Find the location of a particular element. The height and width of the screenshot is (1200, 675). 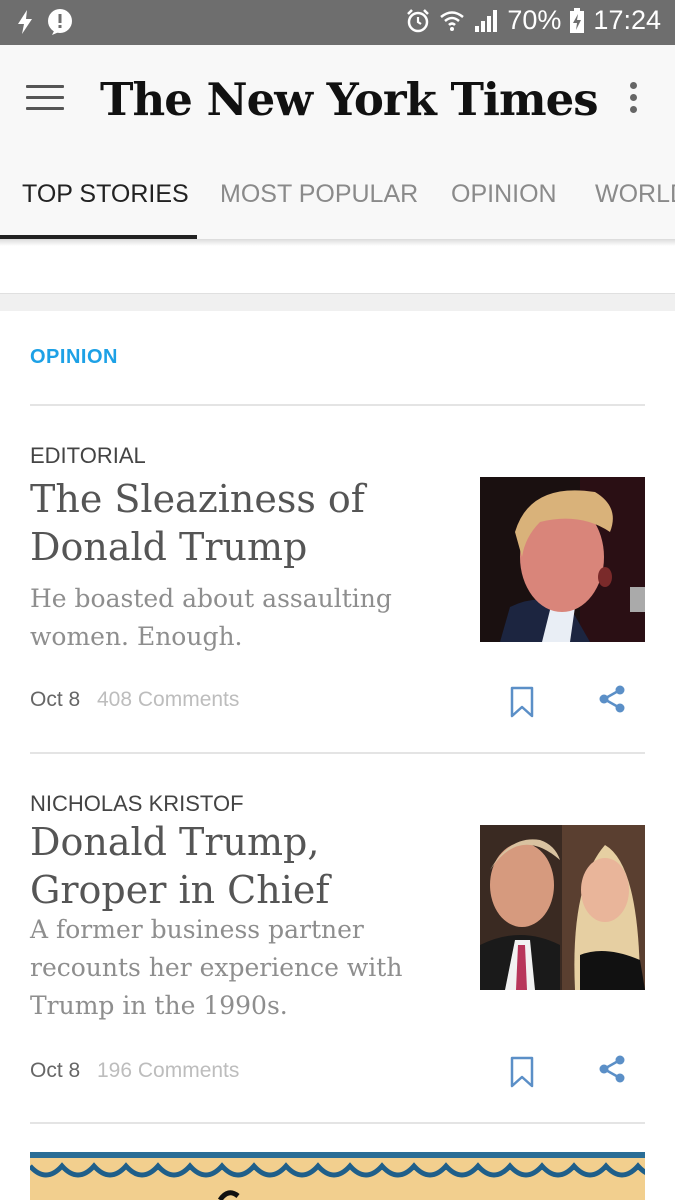

battery-icon is located at coordinates (577, 20).